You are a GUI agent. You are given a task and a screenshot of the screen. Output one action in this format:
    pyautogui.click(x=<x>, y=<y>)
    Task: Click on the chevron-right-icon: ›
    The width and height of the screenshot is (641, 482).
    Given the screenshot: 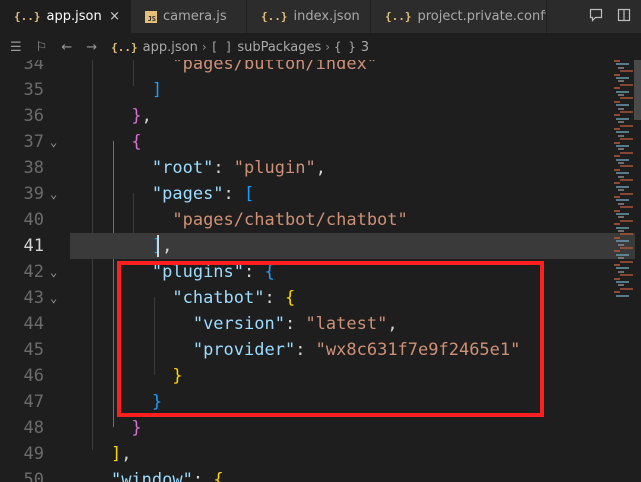 What is the action you would take?
    pyautogui.click(x=204, y=47)
    